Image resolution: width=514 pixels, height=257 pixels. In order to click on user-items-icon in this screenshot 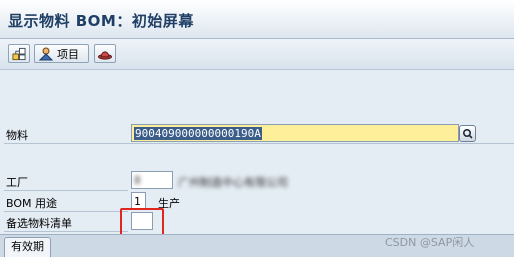, I will do `click(46, 53)`.